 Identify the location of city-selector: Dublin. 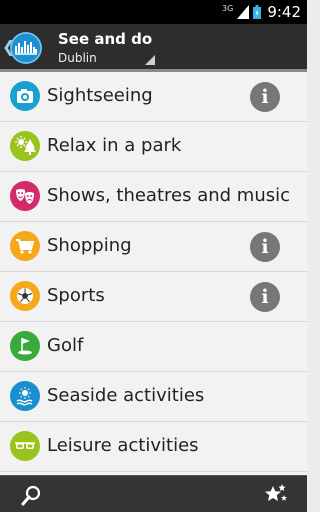
(77, 58).